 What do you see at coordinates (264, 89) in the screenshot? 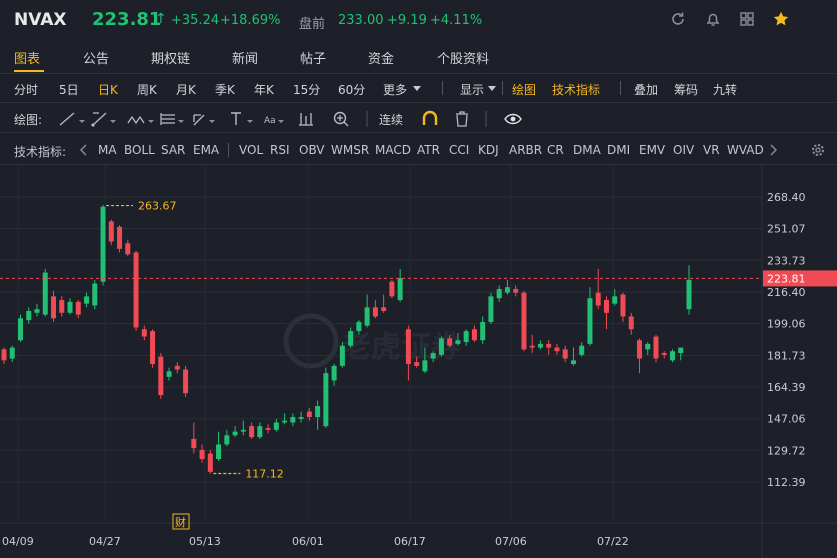
I see `period-yearly: 年K` at bounding box center [264, 89].